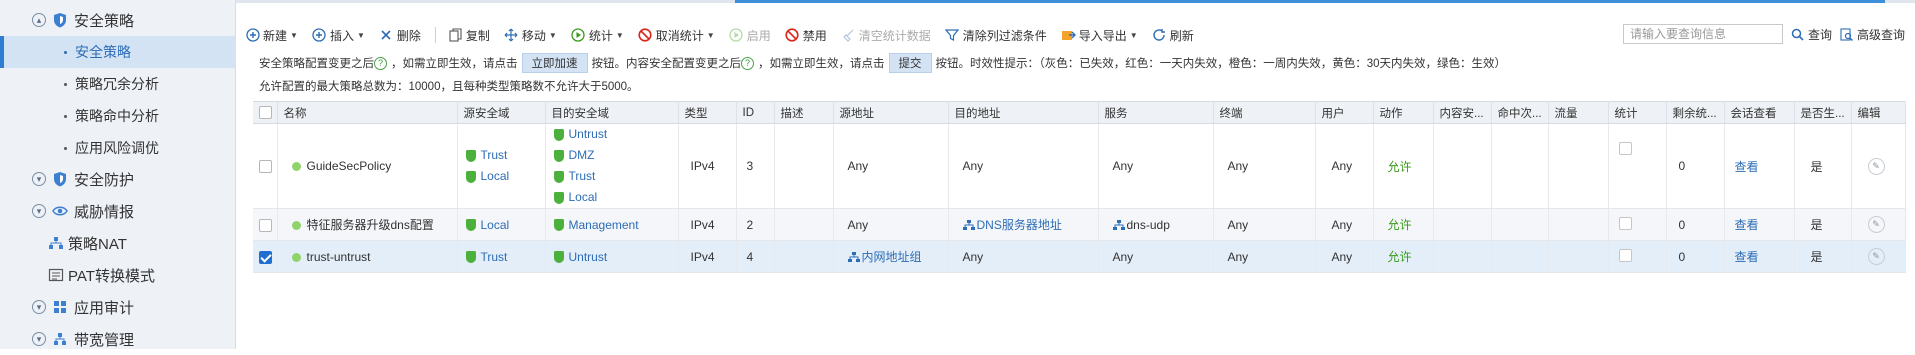  I want to click on sidebar-item-app-risk-tuning: 应用风险调优, so click(118, 148).